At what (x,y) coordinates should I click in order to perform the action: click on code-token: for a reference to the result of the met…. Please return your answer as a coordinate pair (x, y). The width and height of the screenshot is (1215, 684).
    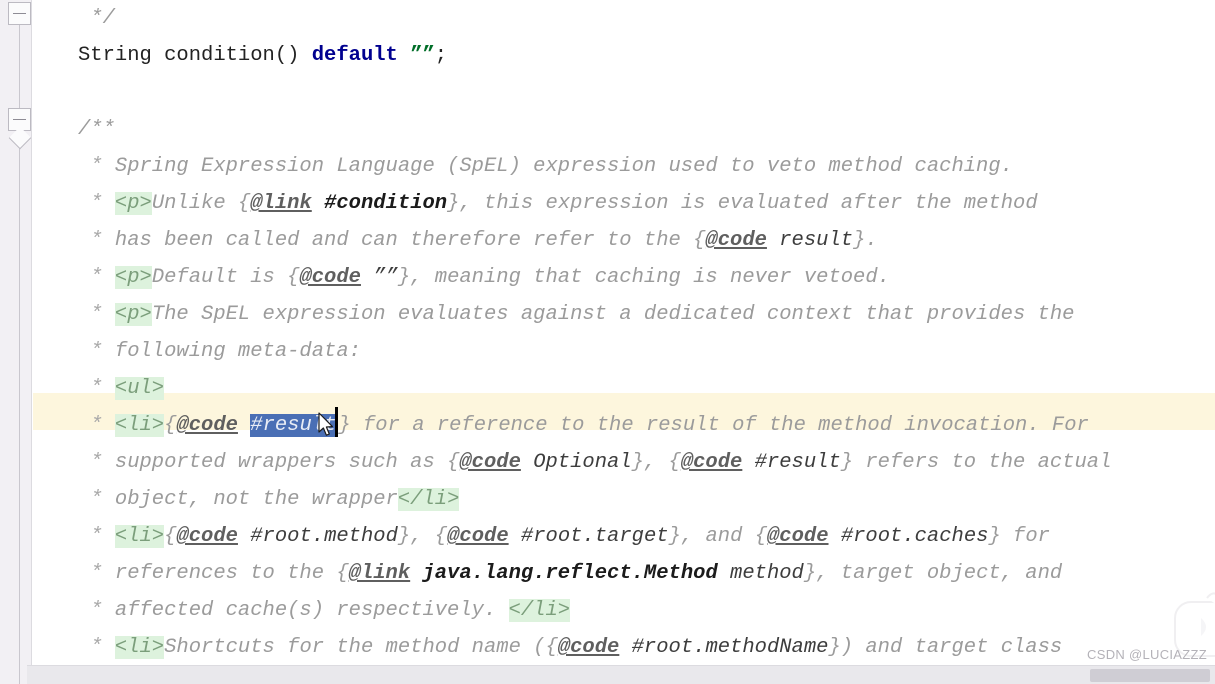
    Looking at the image, I should click on (719, 425).